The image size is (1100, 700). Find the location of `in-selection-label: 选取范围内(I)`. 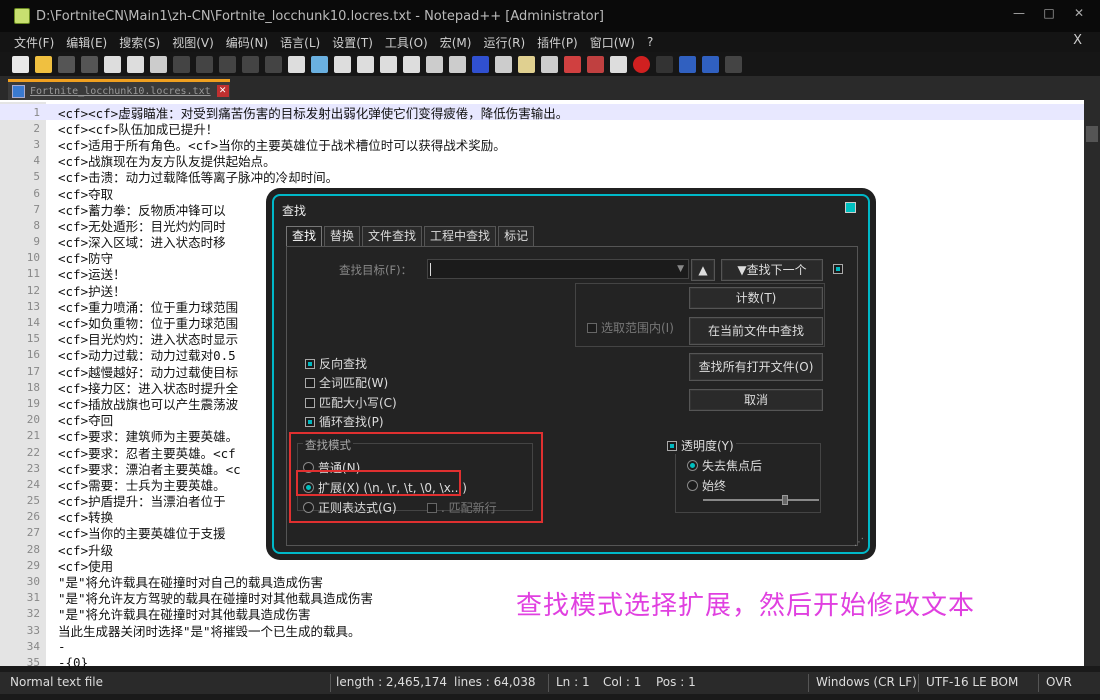

in-selection-label: 选取范围内(I) is located at coordinates (637, 328).